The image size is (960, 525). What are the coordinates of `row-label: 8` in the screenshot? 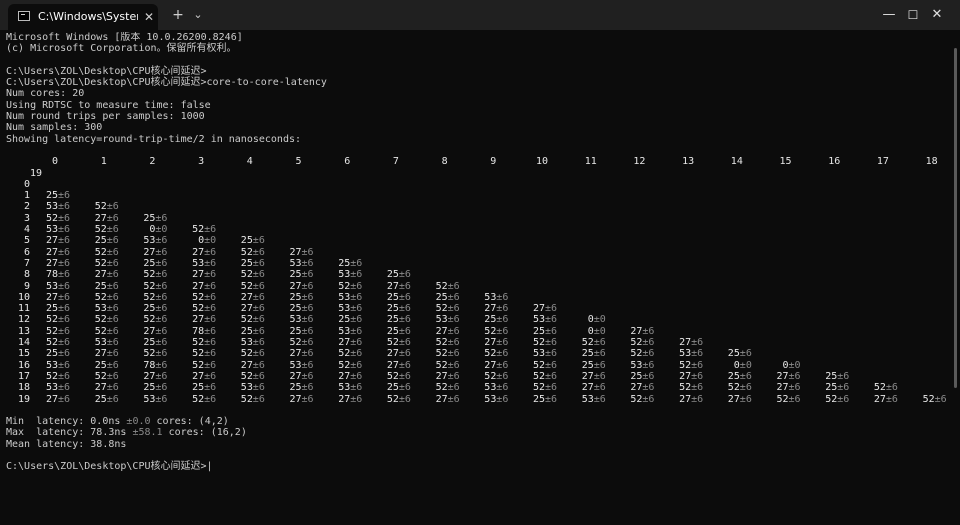 It's located at (27, 275).